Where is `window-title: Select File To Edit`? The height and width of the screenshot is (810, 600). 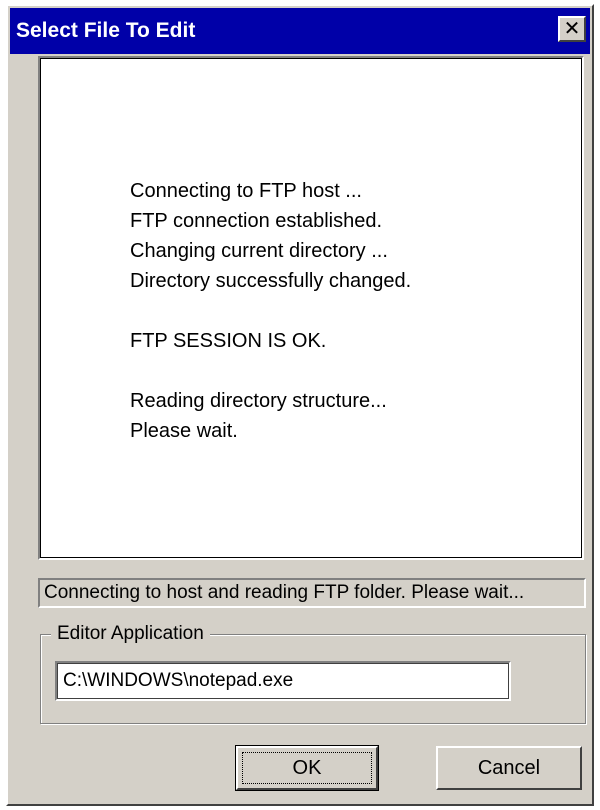 window-title: Select File To Edit is located at coordinates (106, 30).